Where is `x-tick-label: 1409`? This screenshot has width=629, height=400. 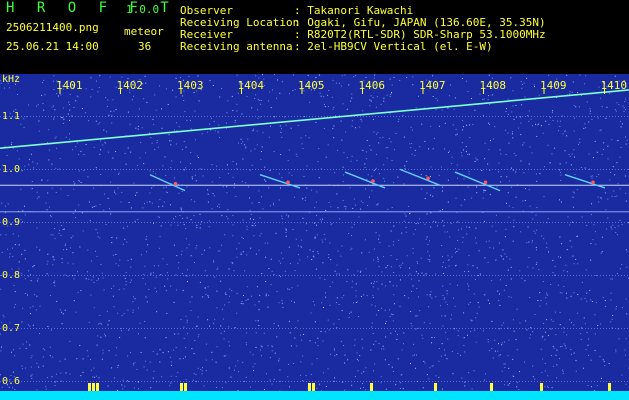
x-tick-label: 1409 is located at coordinates (553, 85).